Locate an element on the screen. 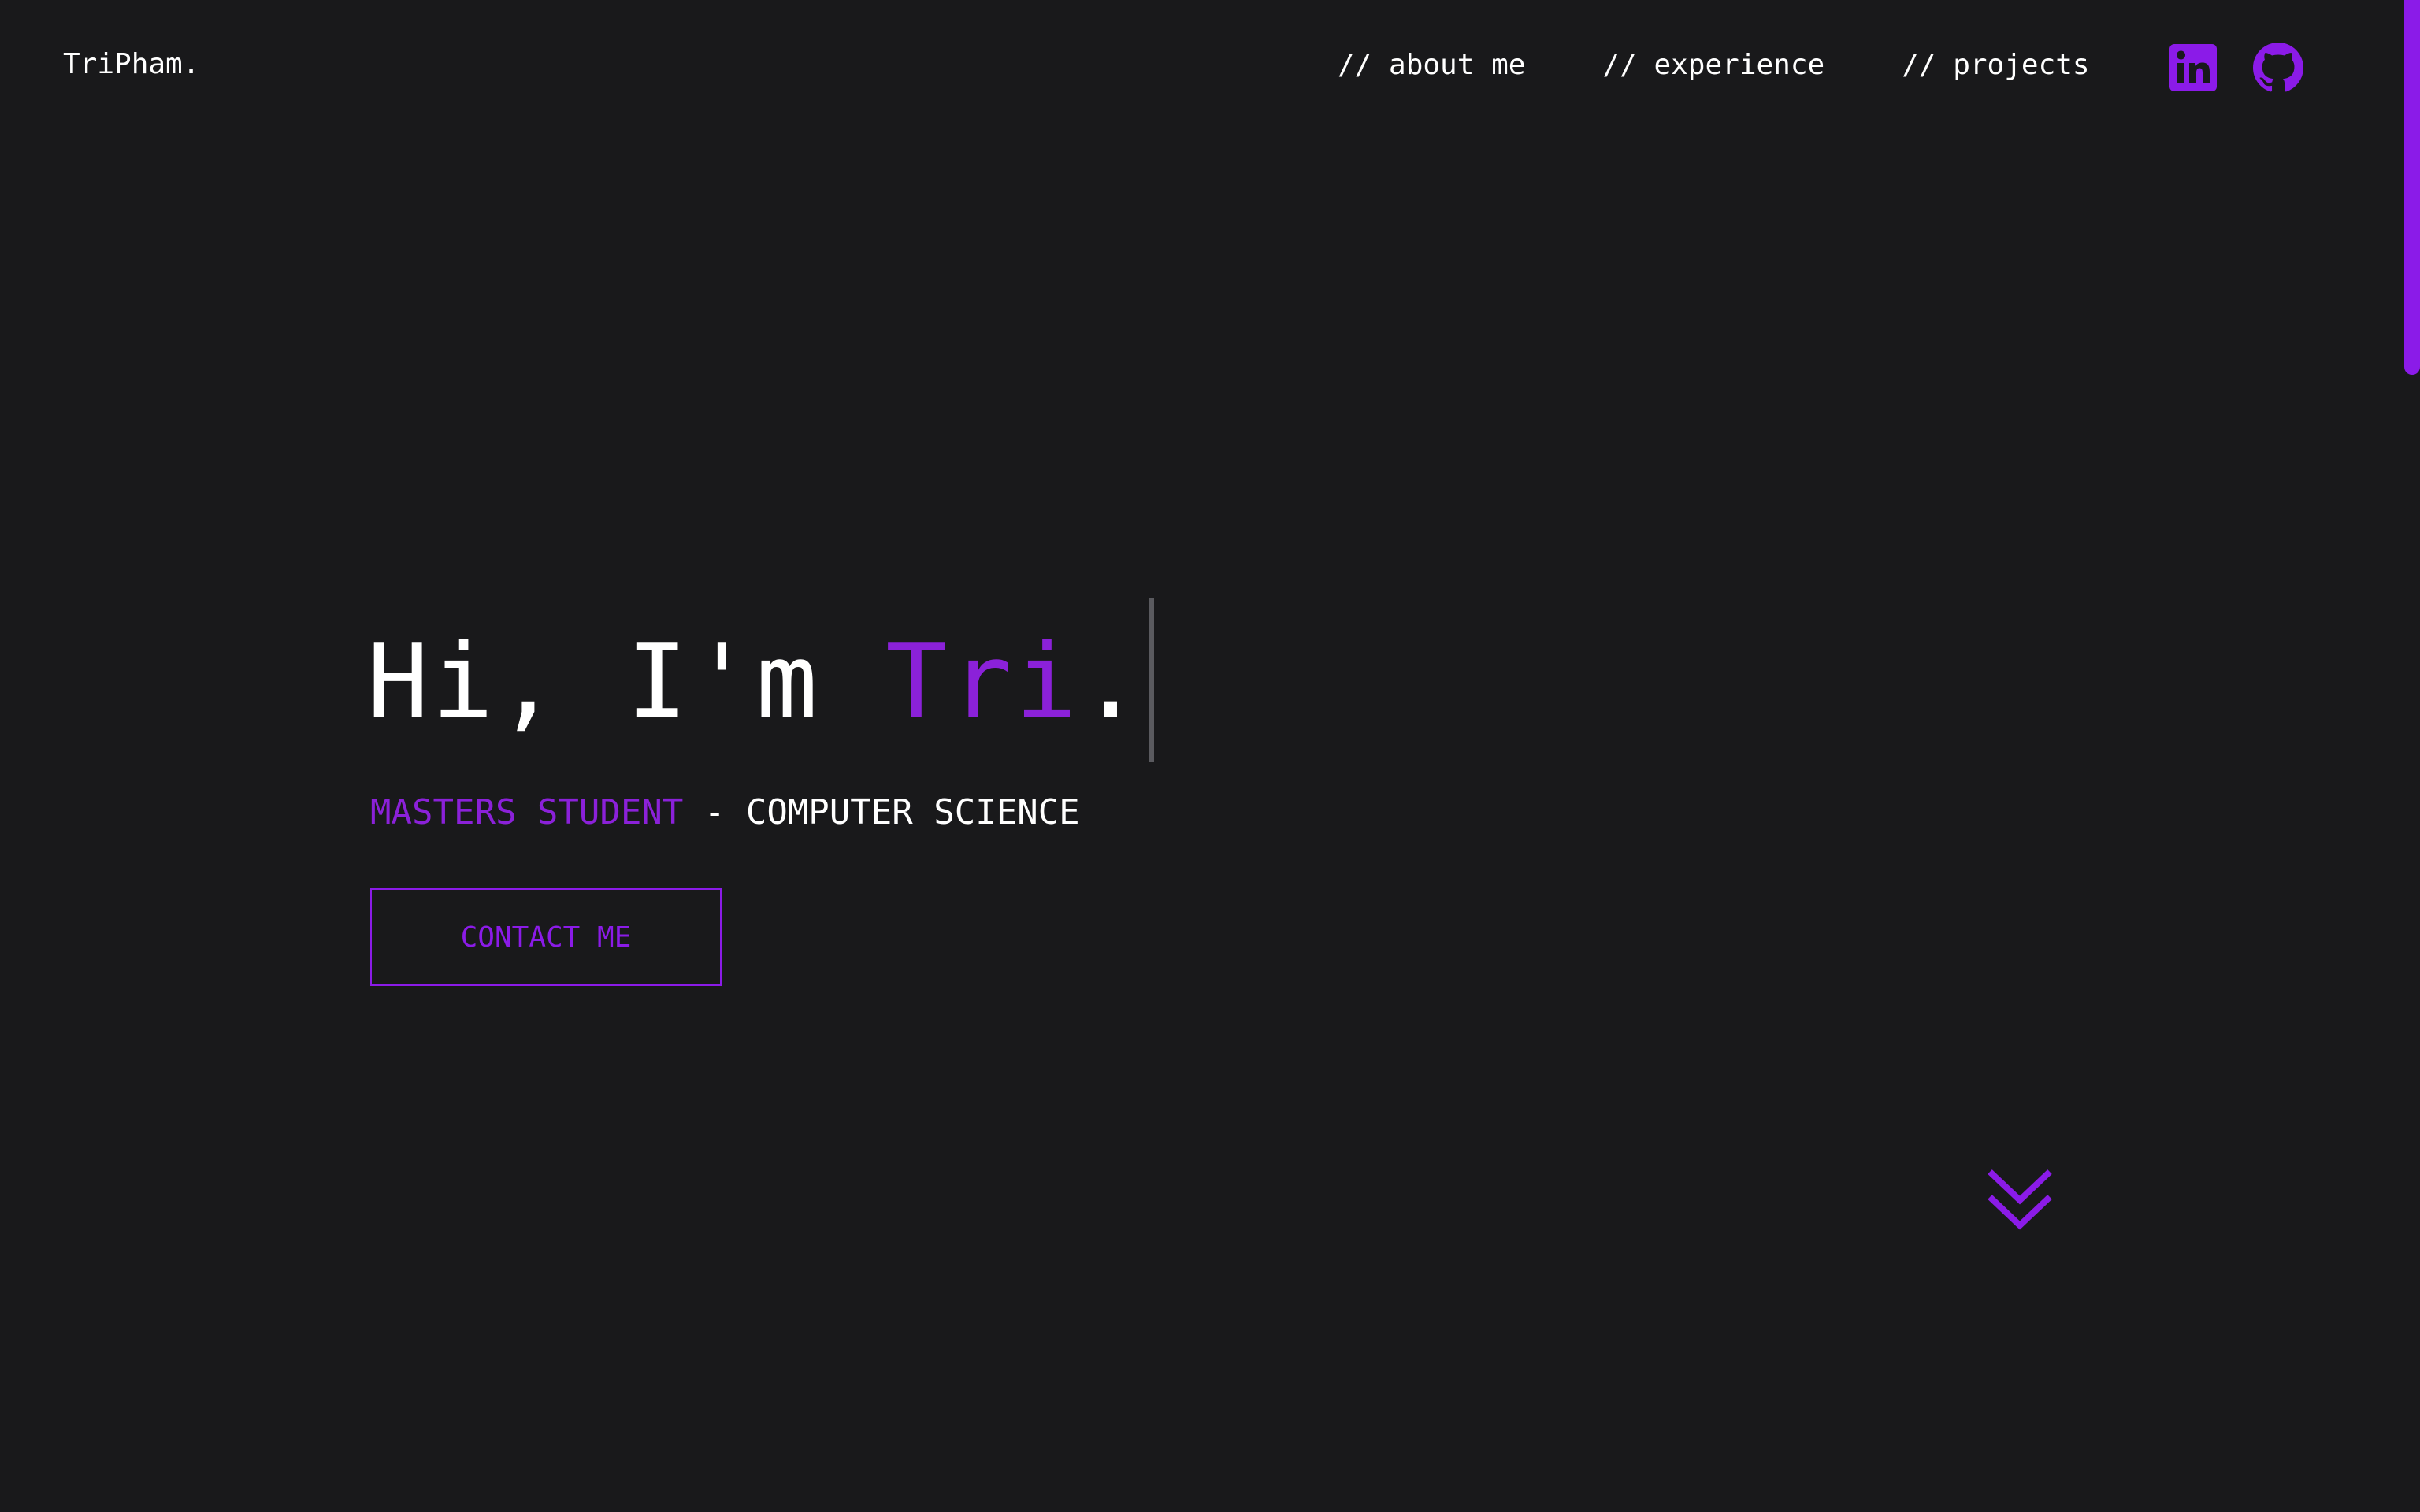 The image size is (2420, 1512). main-nav: // about me // experience // projects is located at coordinates (1714, 65).